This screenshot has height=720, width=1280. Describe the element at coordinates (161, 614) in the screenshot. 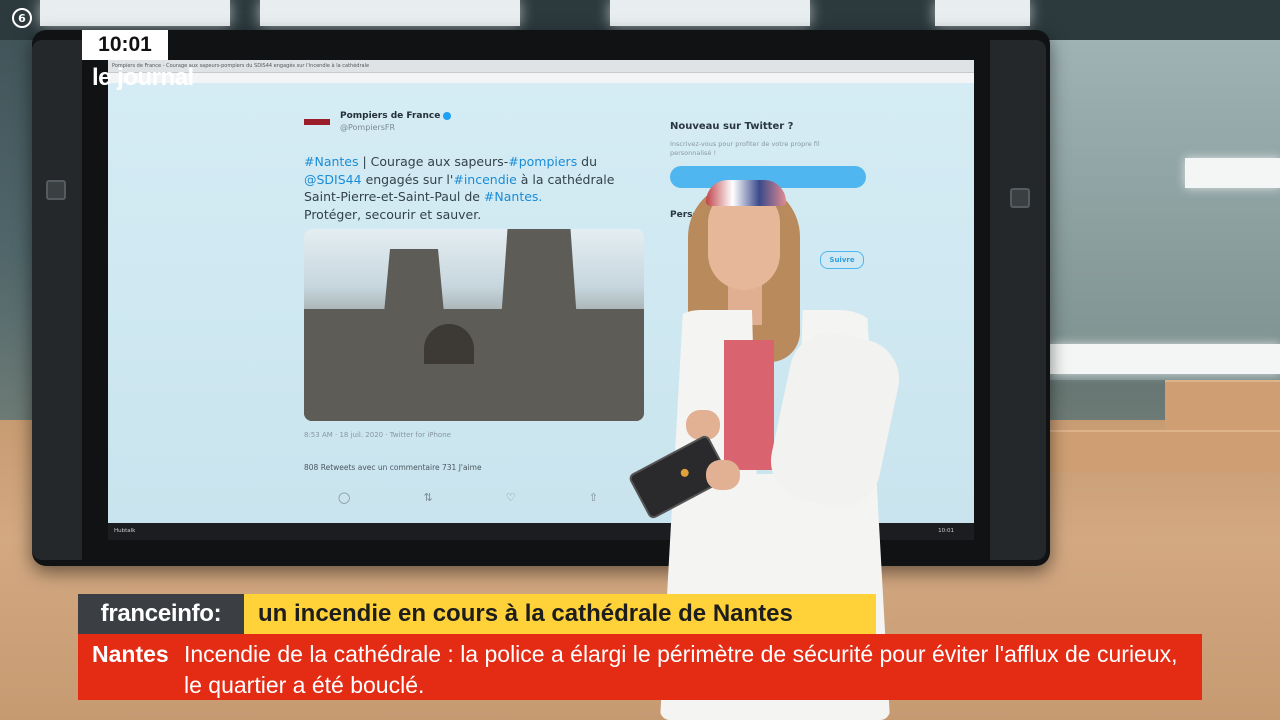

I see `franceinfo-brand: franceinfo:` at that location.